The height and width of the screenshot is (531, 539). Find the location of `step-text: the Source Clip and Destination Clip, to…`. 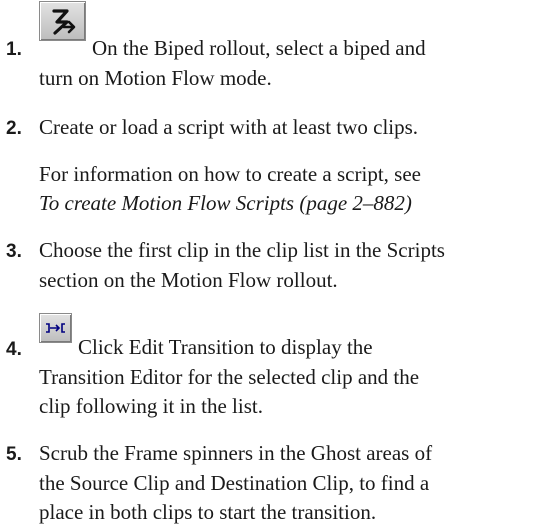

step-text: the Source Clip and Destination Clip, to… is located at coordinates (234, 483).